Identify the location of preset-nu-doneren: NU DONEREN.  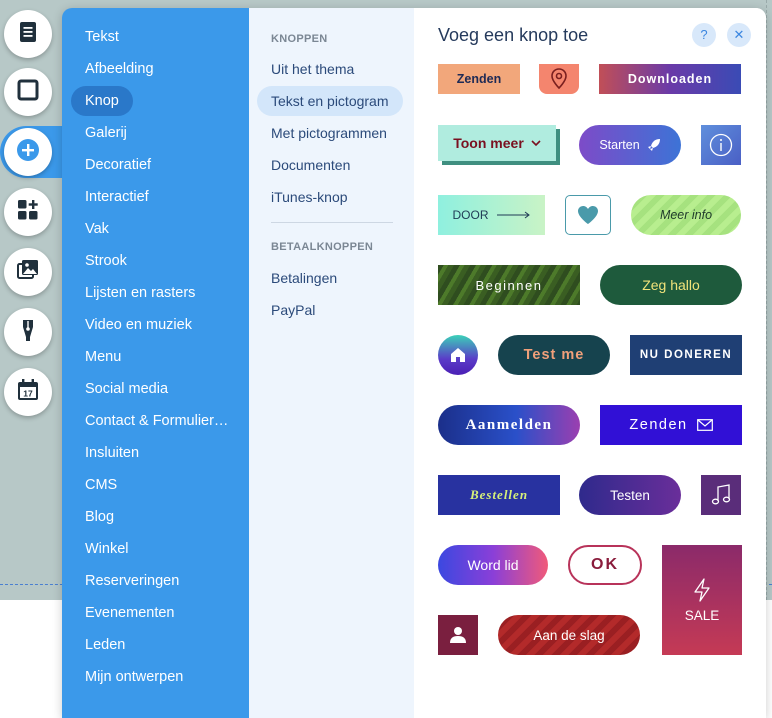
(686, 355).